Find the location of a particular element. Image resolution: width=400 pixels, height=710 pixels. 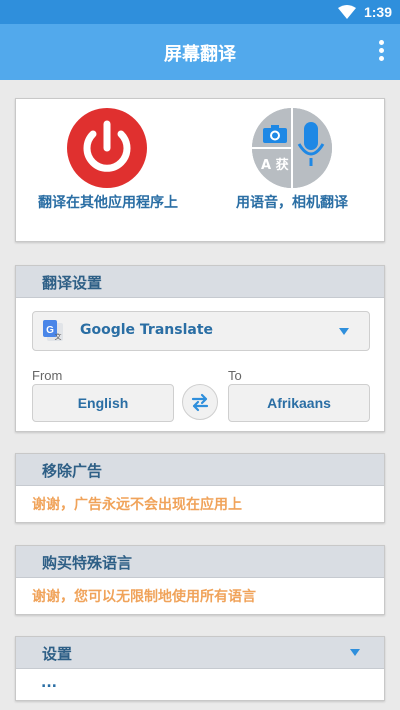

translation-engine-select: G 文 Google Translate is located at coordinates (201, 331).